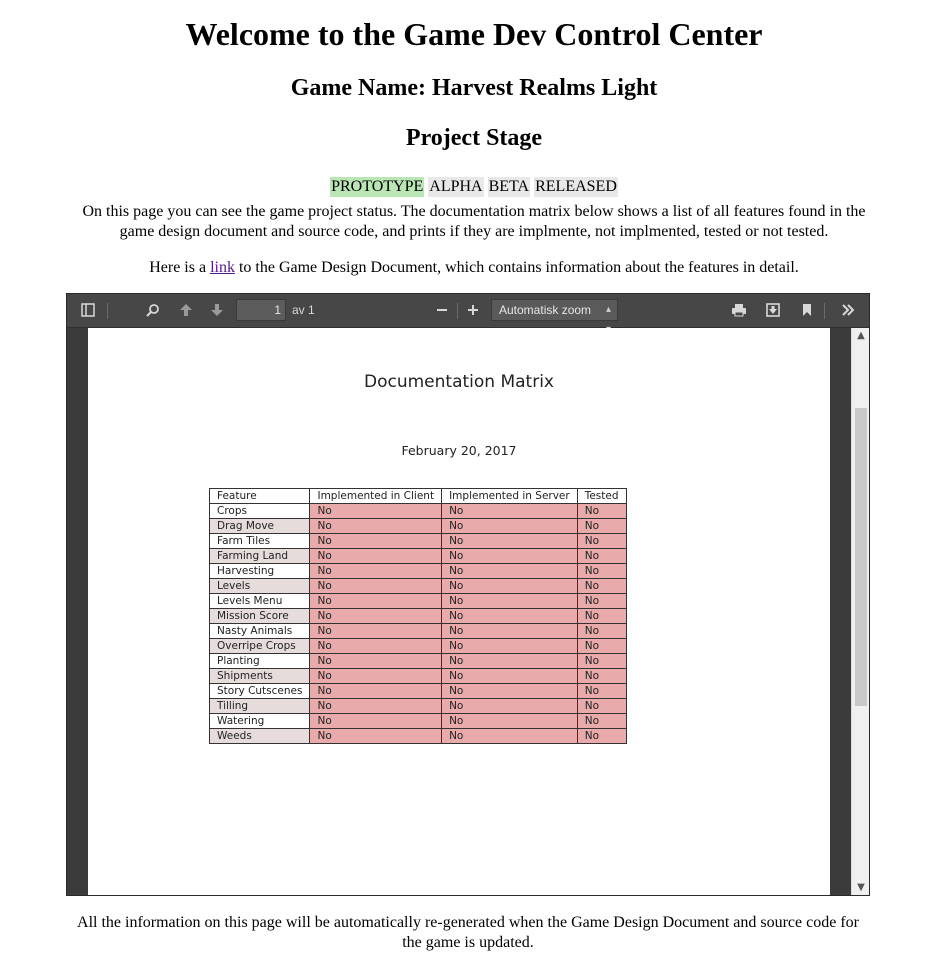 The height and width of the screenshot is (960, 948). Describe the element at coordinates (739, 310) in the screenshot. I see `print-icon` at that location.